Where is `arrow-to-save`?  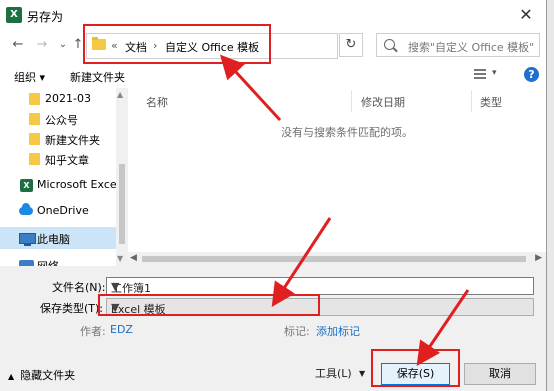 arrow-to-save is located at coordinates (443, 327).